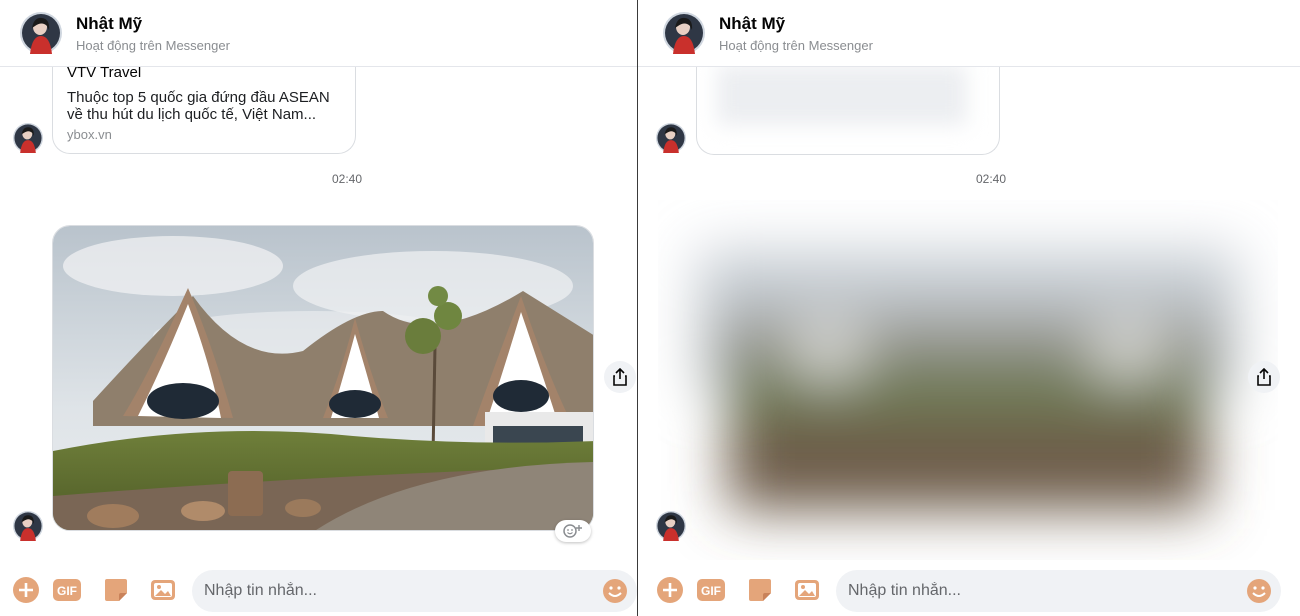 Image resolution: width=1300 pixels, height=616 pixels. Describe the element at coordinates (842, 95) in the screenshot. I see `blurred-content` at that location.